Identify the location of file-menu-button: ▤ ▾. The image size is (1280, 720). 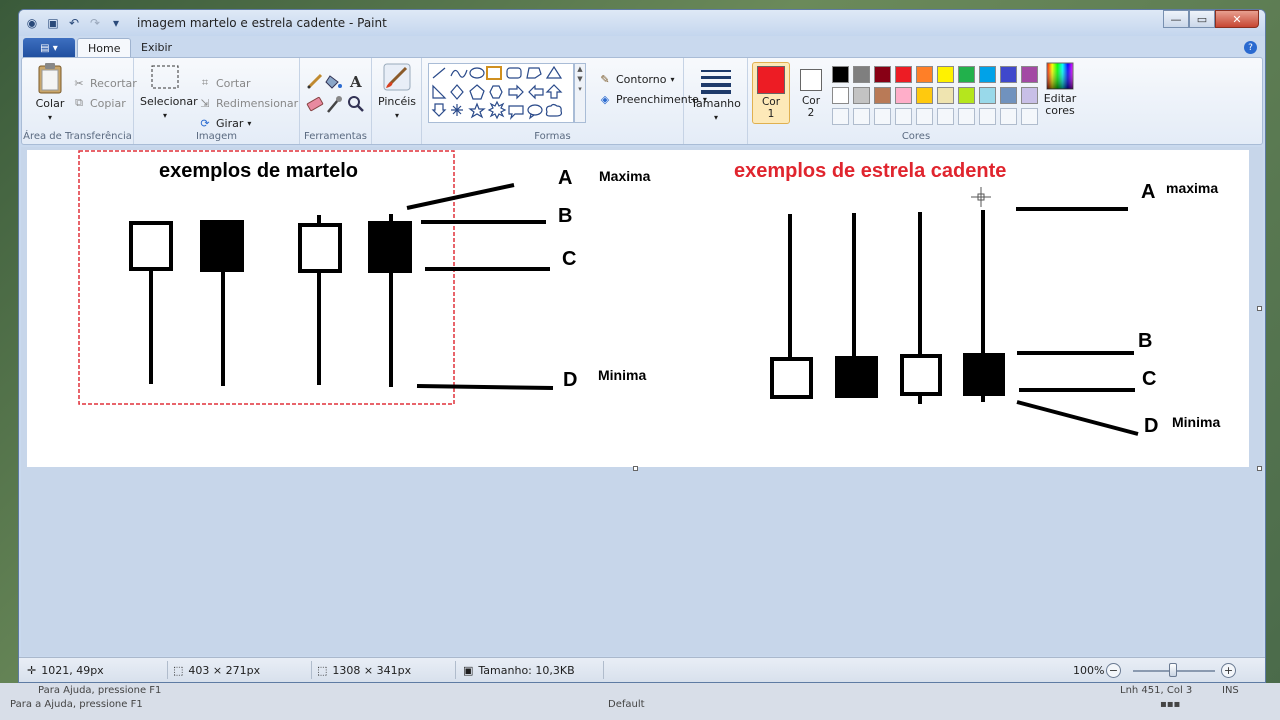
(49, 48).